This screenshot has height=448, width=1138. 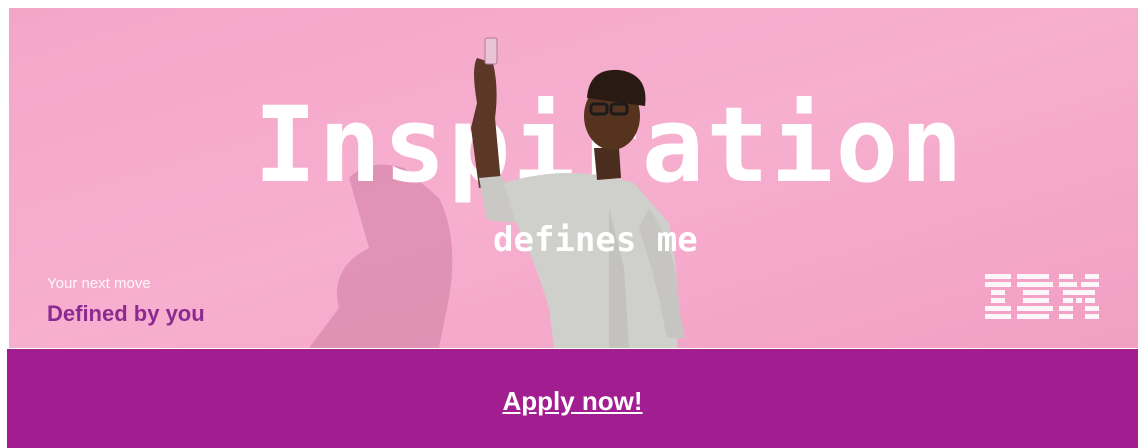 I want to click on tagline-big: Defined by you, so click(x=126, y=313).